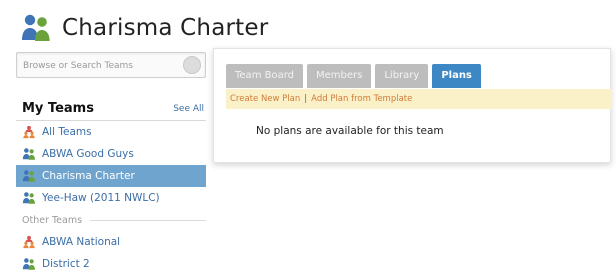 The image size is (616, 275). Describe the element at coordinates (264, 76) in the screenshot. I see `tab-team-board: Team Board` at that location.